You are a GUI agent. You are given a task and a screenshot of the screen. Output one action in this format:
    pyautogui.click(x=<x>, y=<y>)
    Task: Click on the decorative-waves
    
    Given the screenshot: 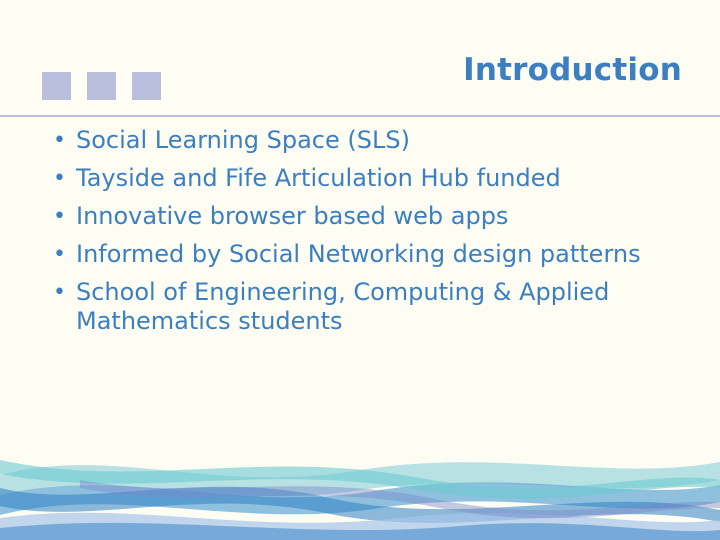 What is the action you would take?
    pyautogui.click(x=360, y=500)
    